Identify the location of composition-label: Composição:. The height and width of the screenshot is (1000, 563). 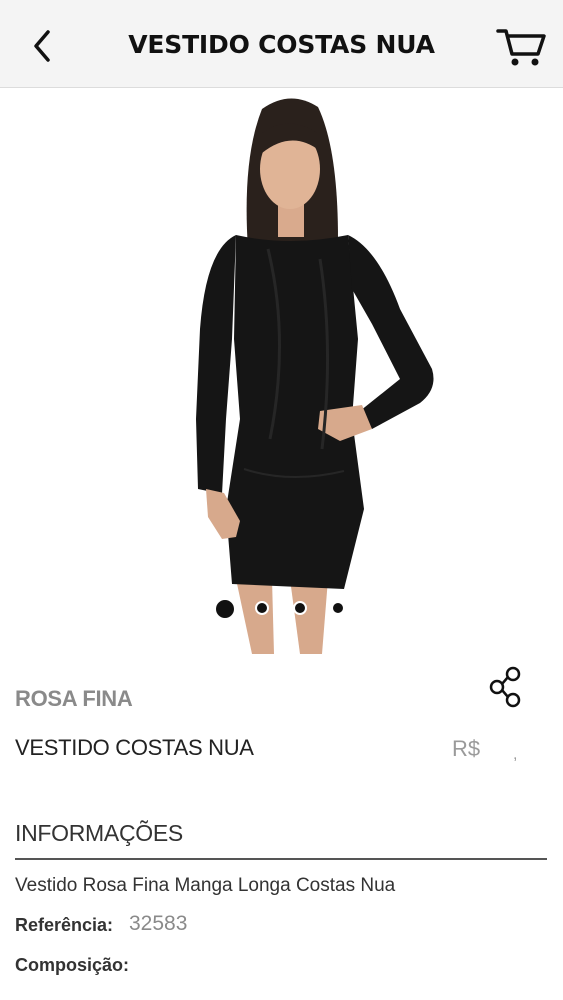
(72, 965).